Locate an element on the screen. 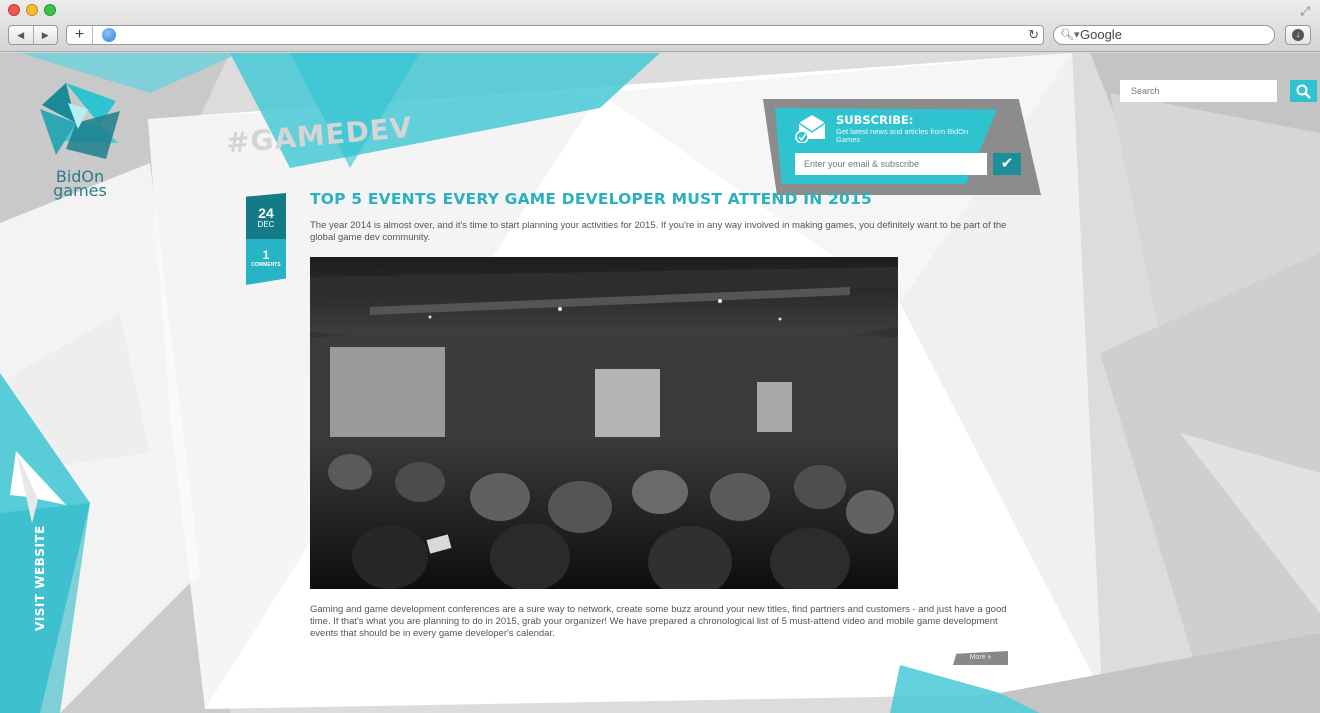 The height and width of the screenshot is (713, 1320). history-nav: ◀ ▶ is located at coordinates (33, 35).